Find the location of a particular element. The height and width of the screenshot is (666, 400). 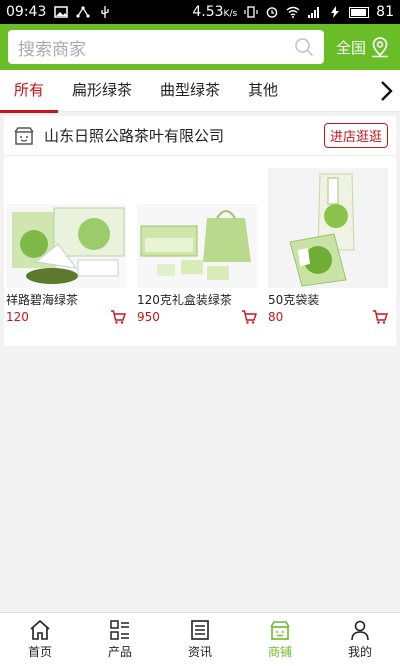

nav-mine-label: 我的 is located at coordinates (359, 652).